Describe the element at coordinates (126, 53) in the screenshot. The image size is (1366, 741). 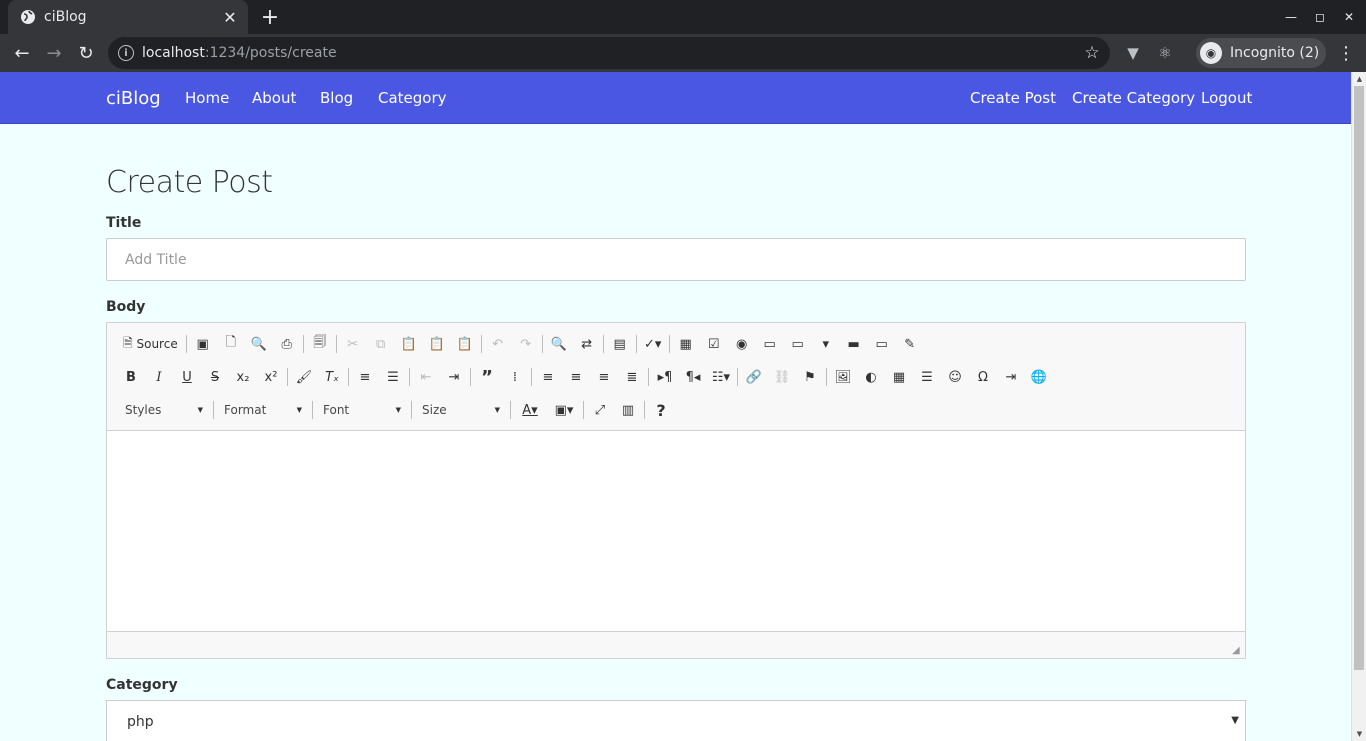
I see `info-icon: i` at that location.